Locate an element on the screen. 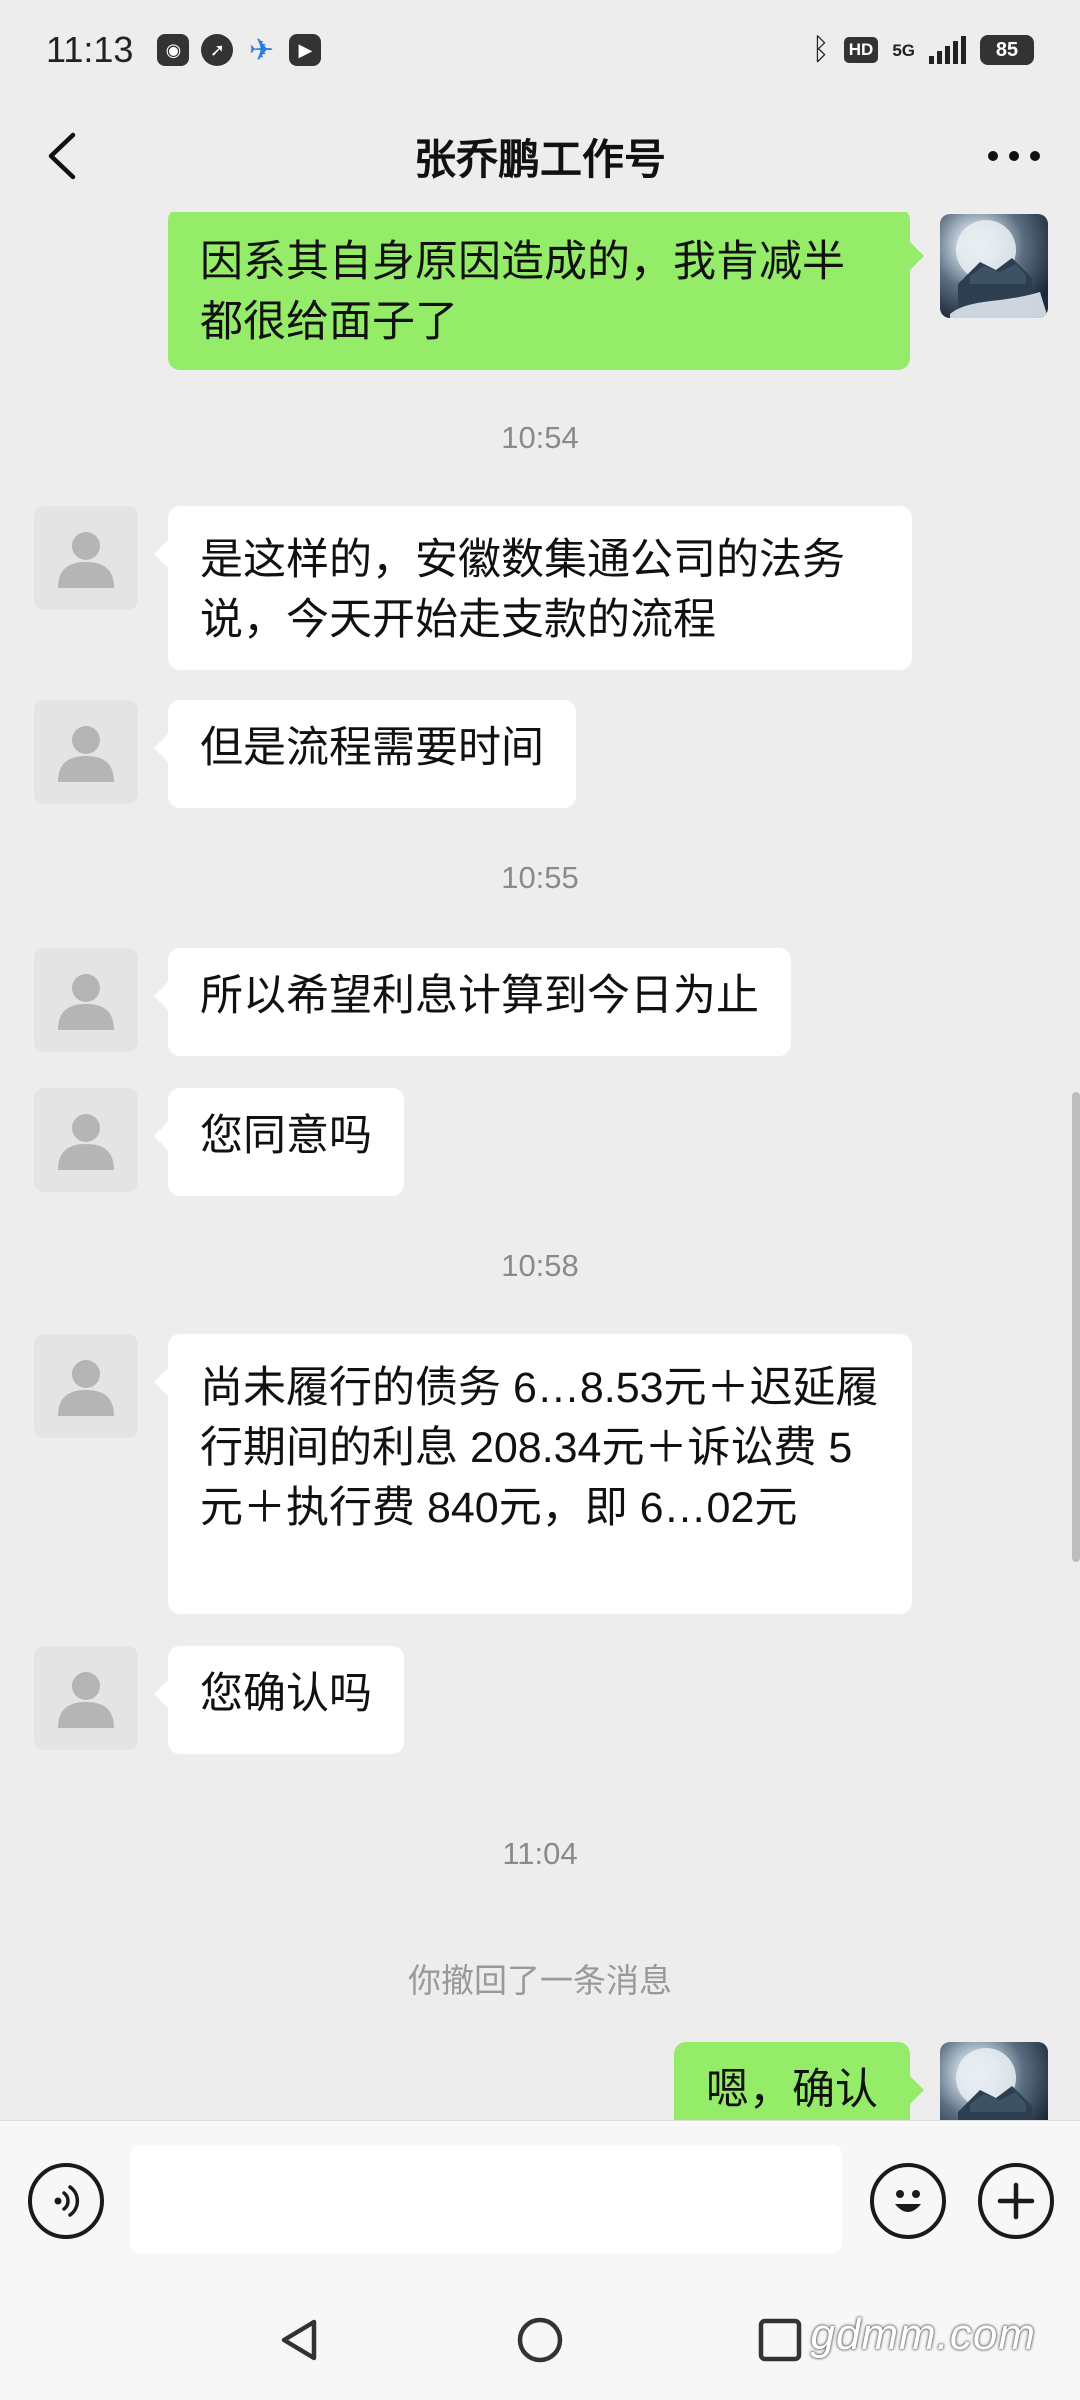  back-button is located at coordinates (62, 156).